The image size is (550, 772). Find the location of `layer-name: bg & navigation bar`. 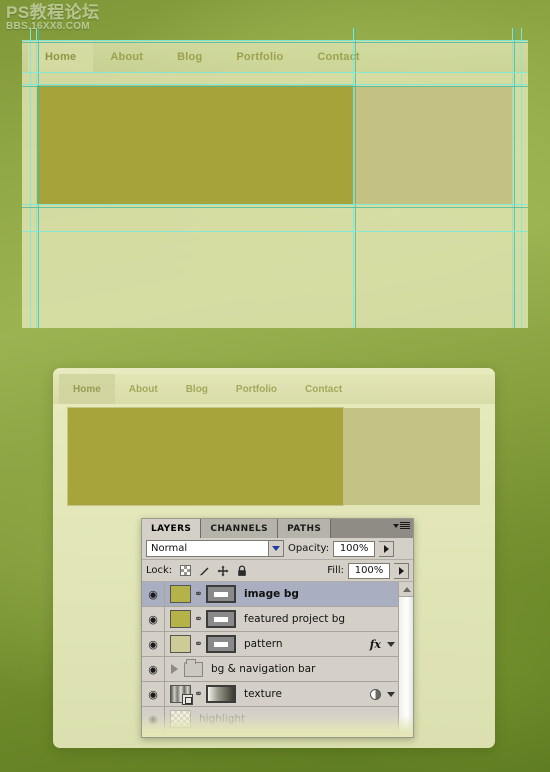

layer-name: bg & navigation bar is located at coordinates (263, 669).